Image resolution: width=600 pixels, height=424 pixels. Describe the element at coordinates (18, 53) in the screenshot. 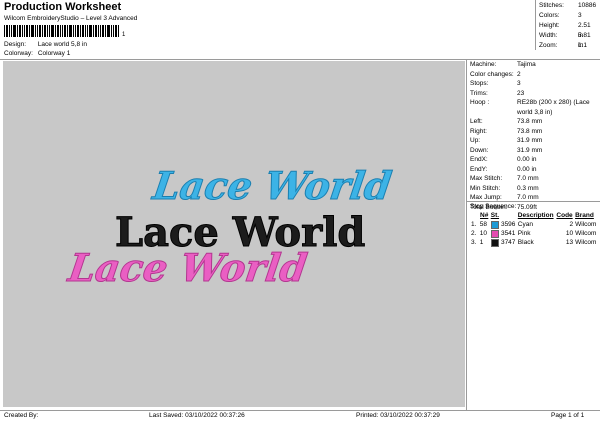

I see `colorway-label: Colorway:` at that location.